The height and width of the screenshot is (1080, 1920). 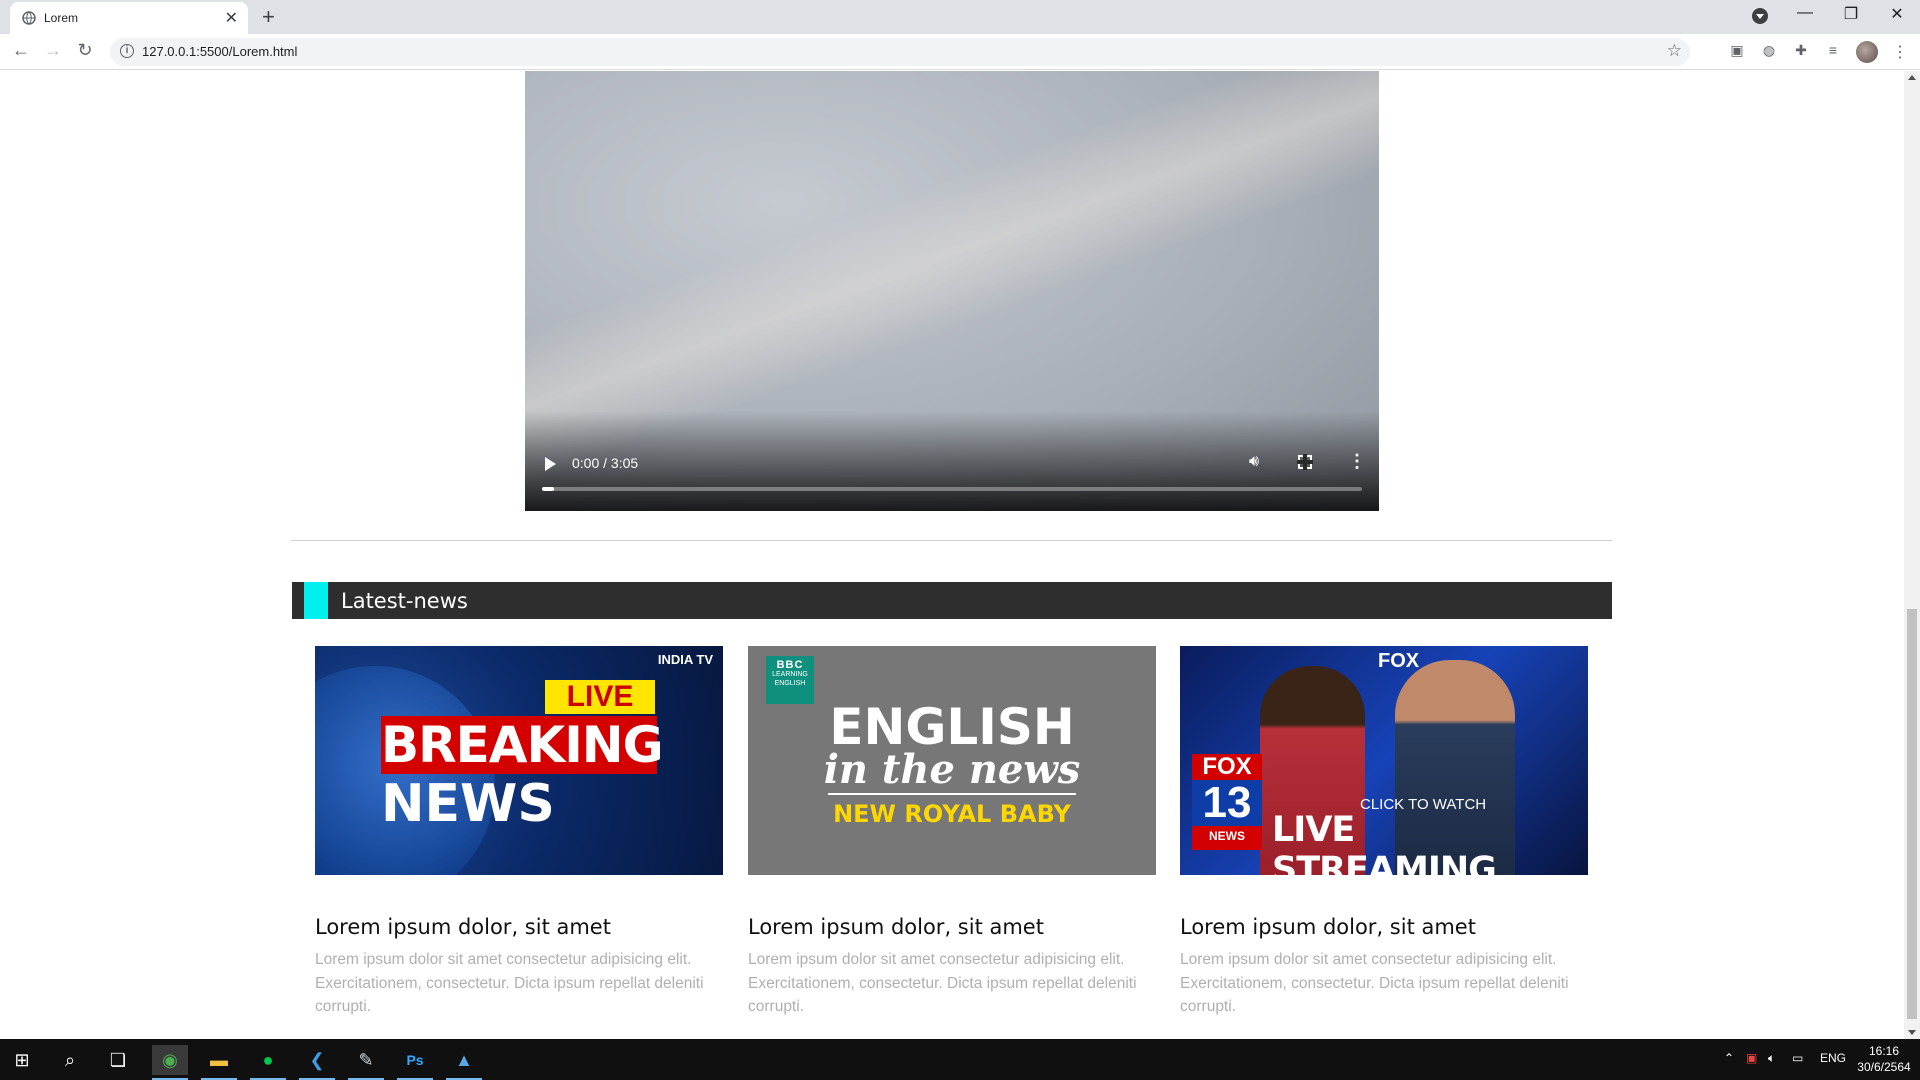 I want to click on video-progress-fill, so click(x=548, y=489).